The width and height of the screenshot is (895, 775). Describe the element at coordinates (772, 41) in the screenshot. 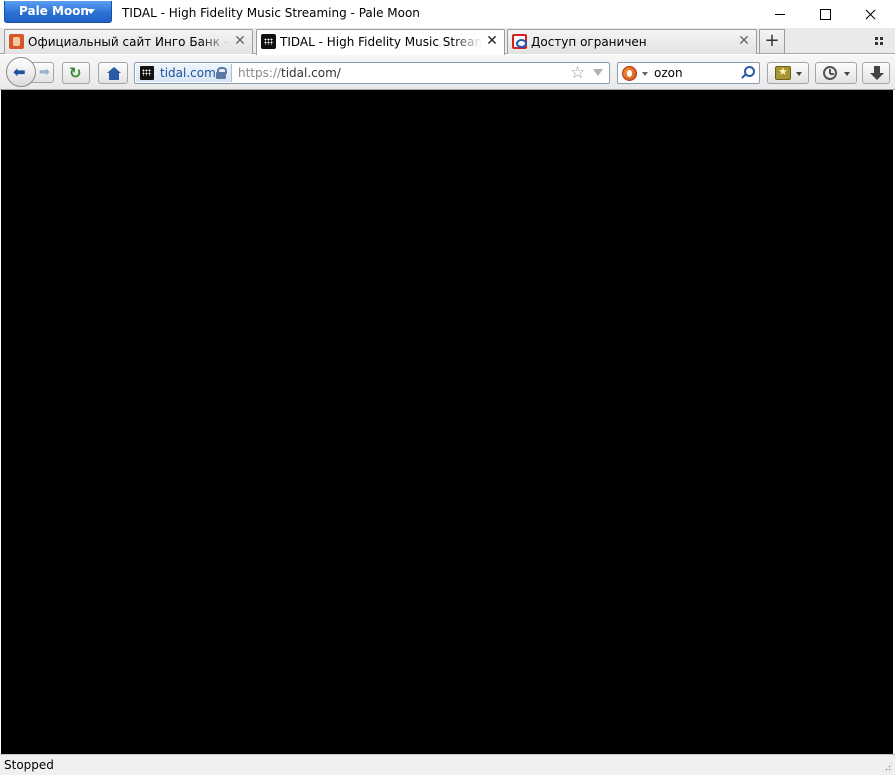

I see `new-tab-button: +` at that location.